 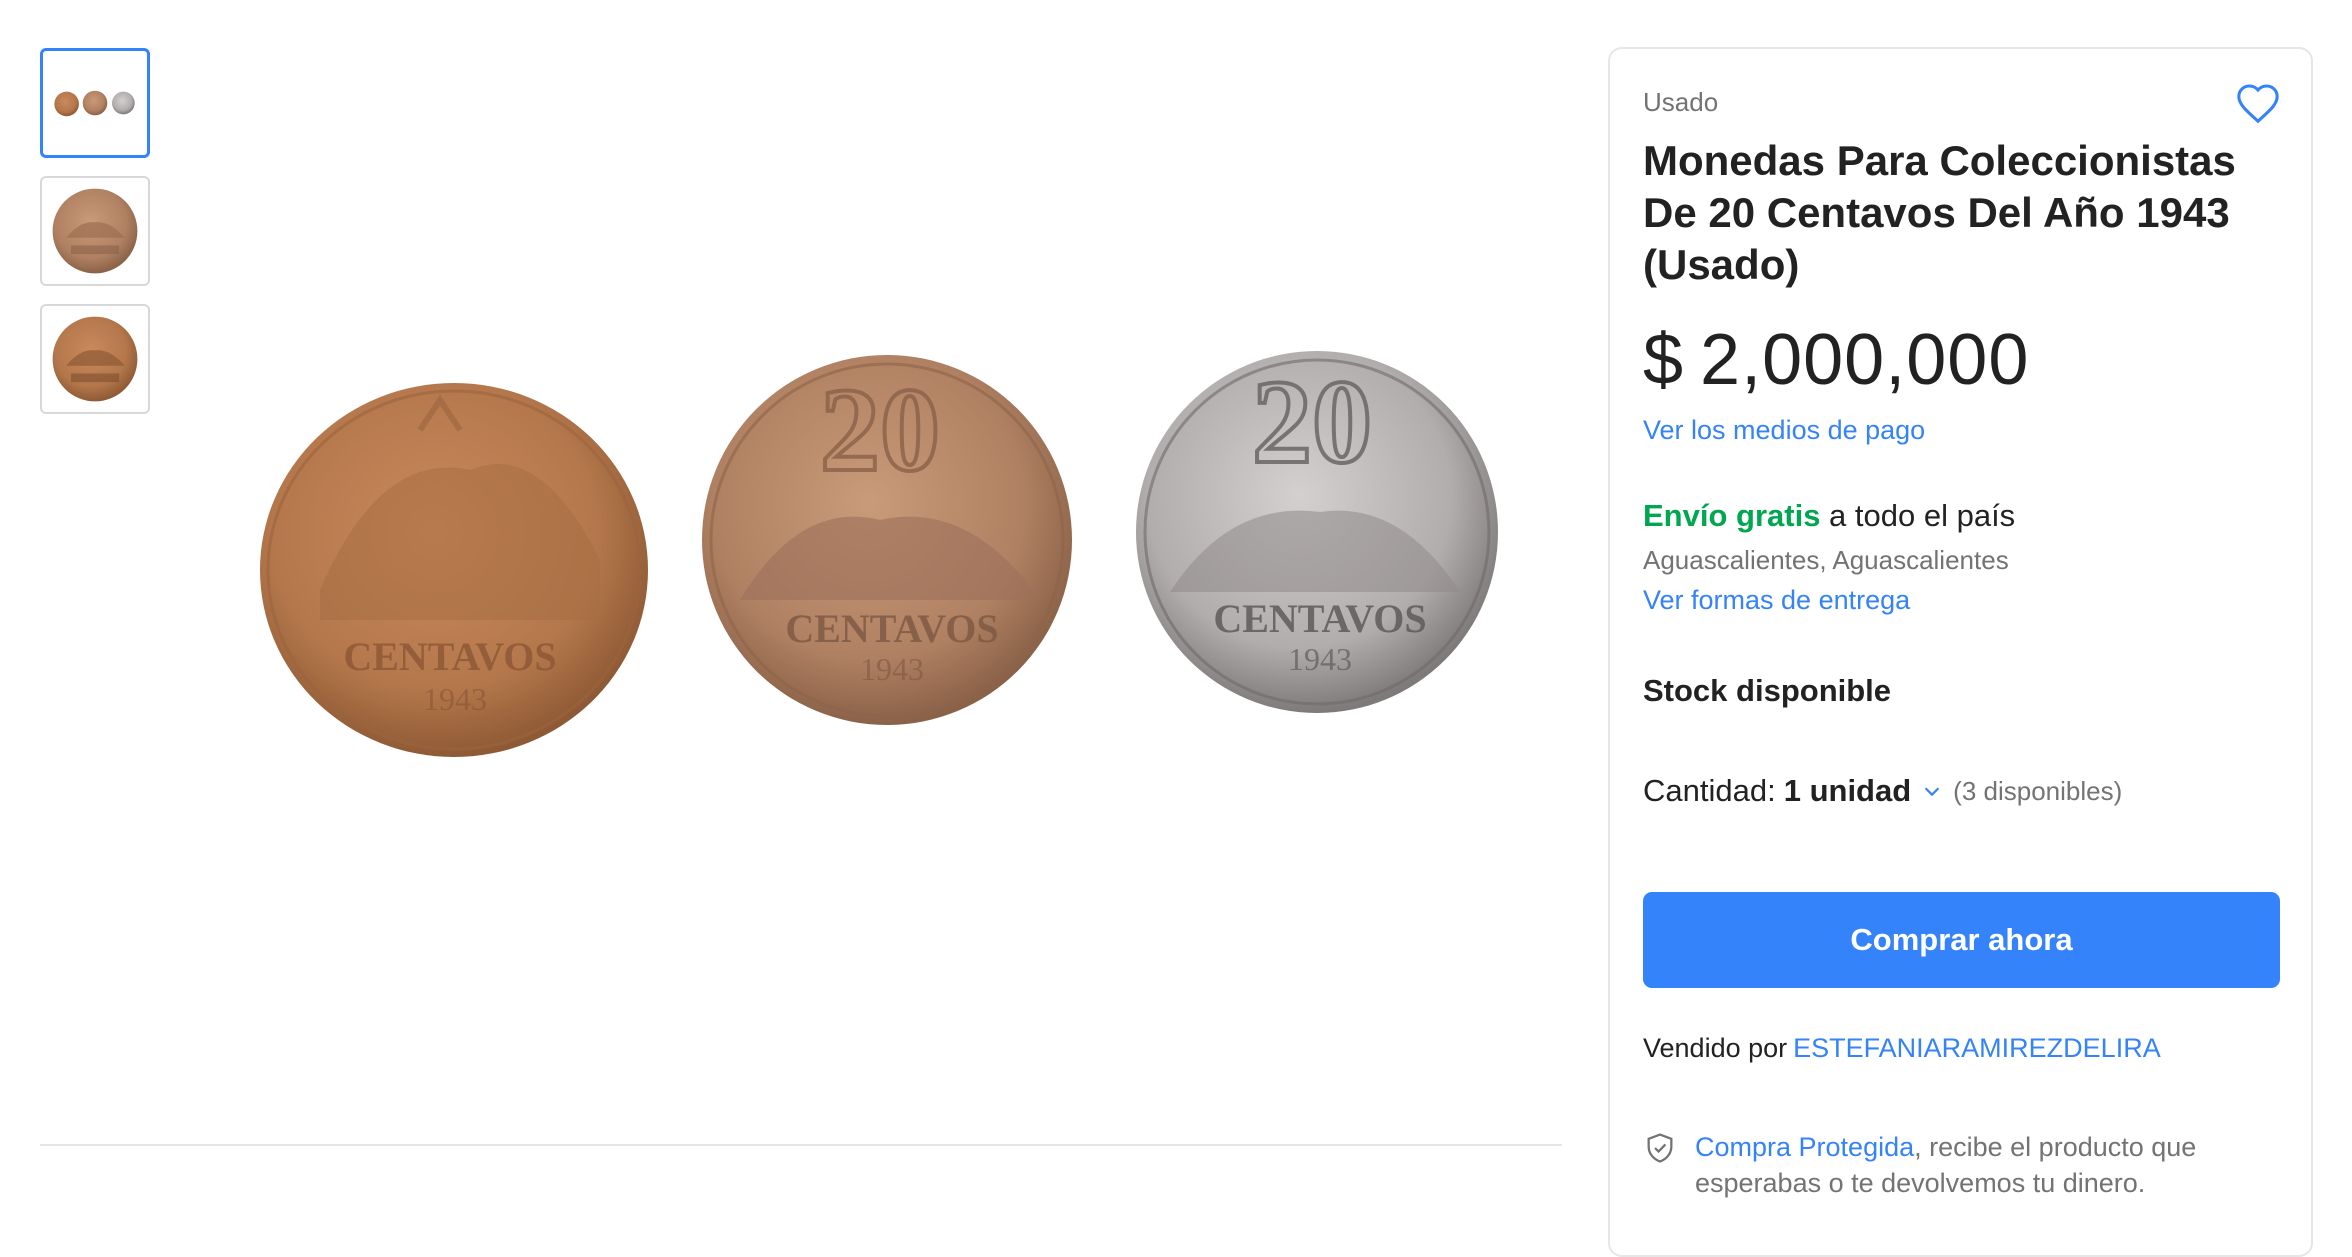 What do you see at coordinates (454, 570) in the screenshot?
I see `coin-1: CENTAVOS 1943` at bounding box center [454, 570].